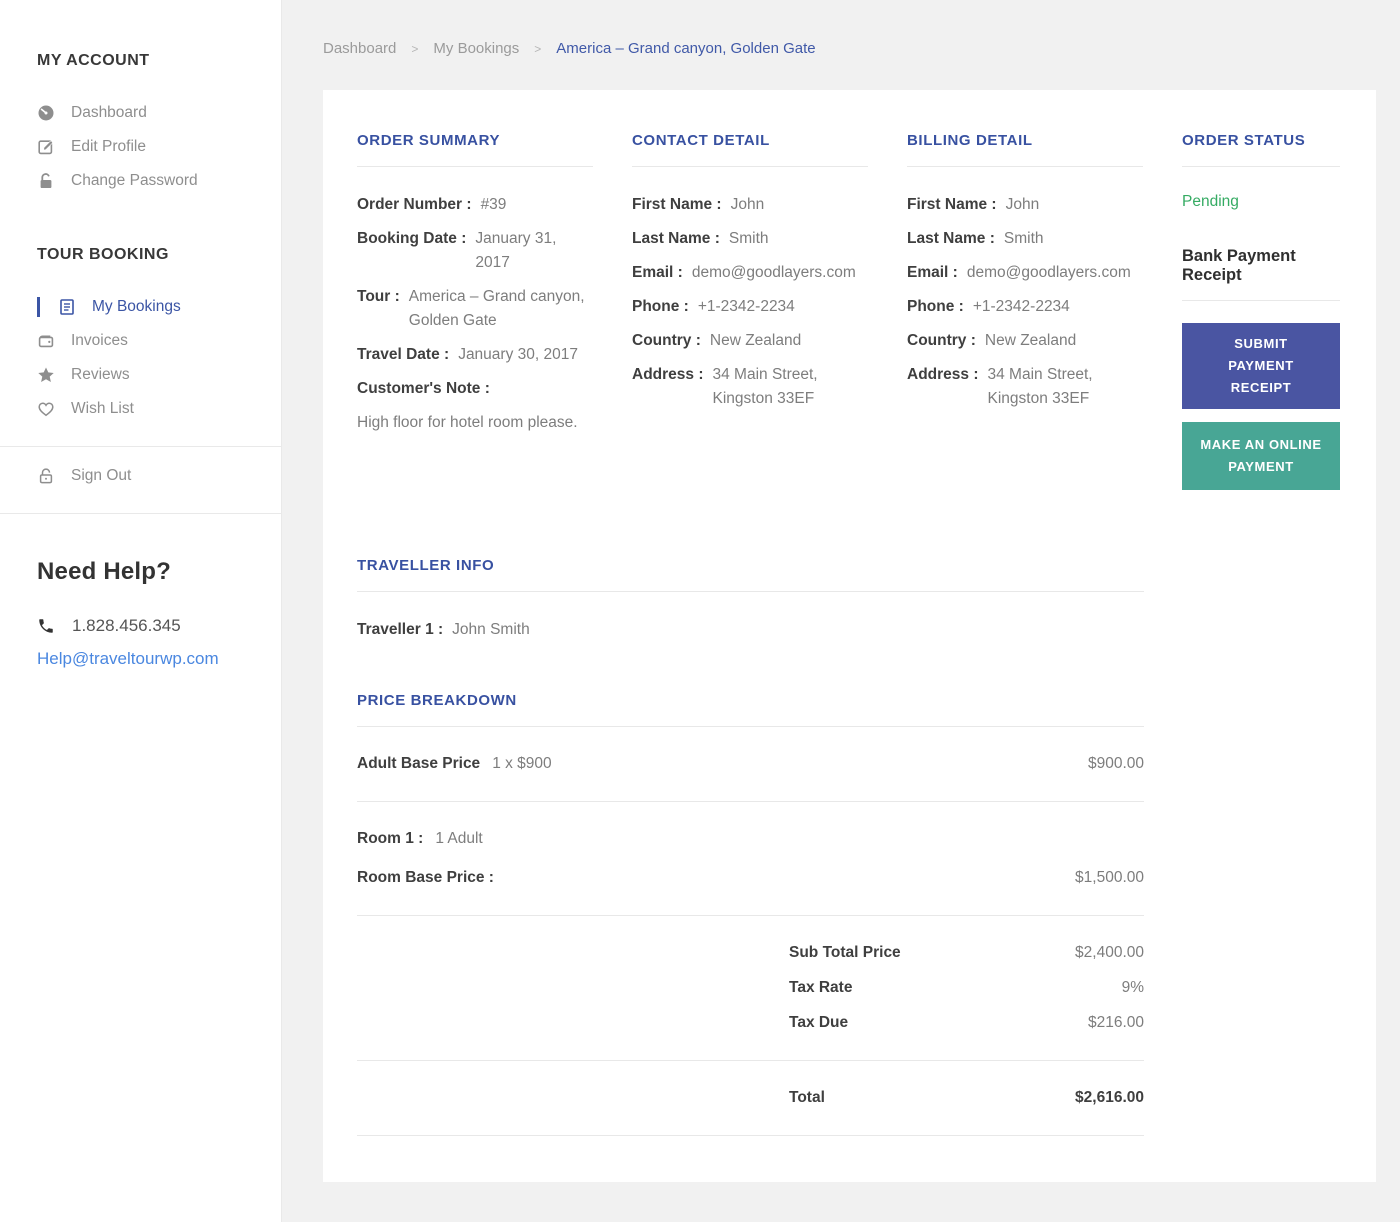 The height and width of the screenshot is (1222, 1400). I want to click on bank-payment-receipt-heading: Bank Payment Receipt, so click(1239, 265).